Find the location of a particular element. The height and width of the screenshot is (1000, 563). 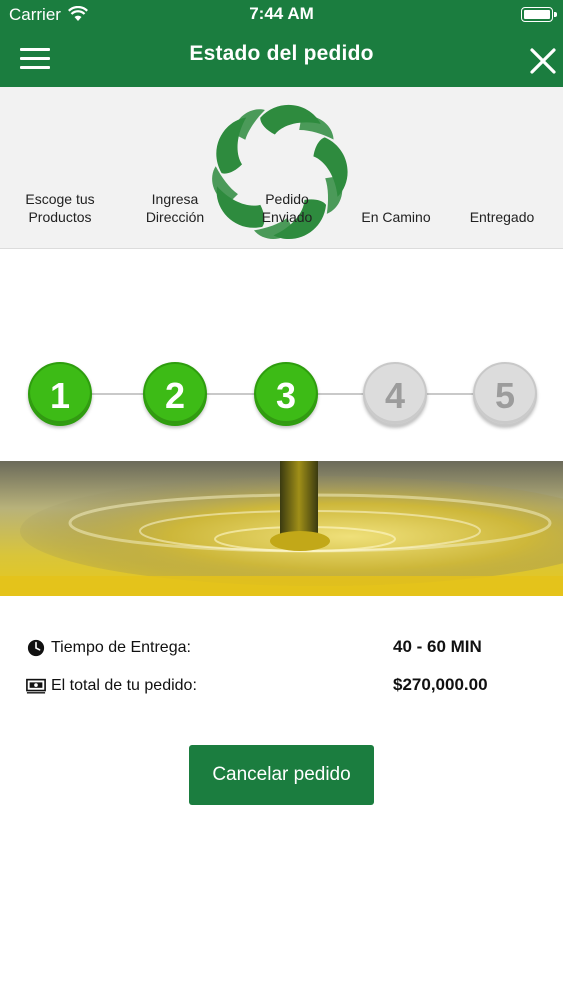

money-icon is located at coordinates (36, 686).